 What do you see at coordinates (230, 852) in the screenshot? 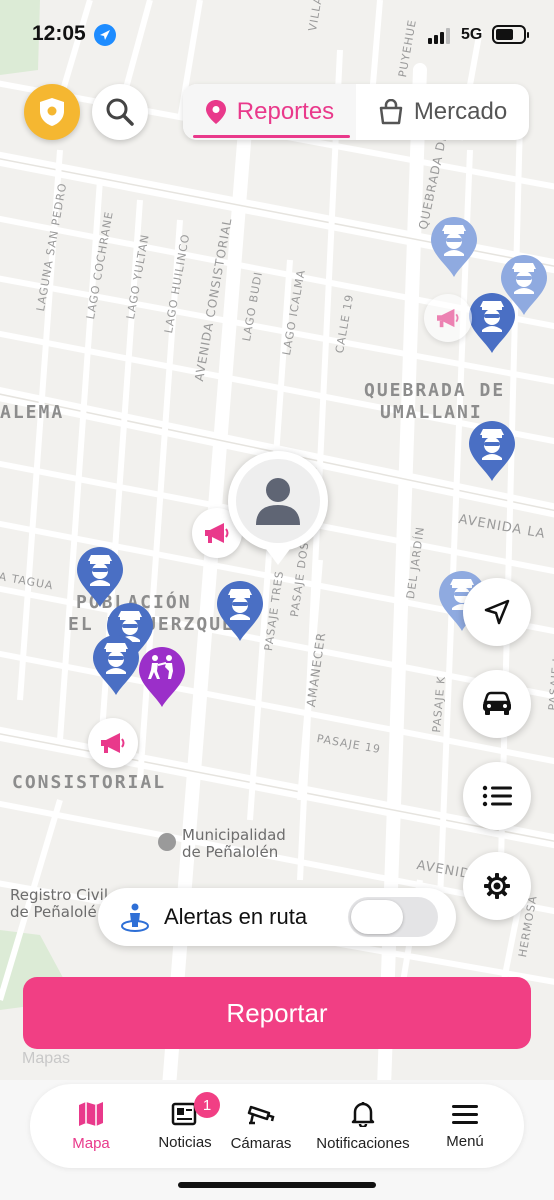
I see `poi-label: de Peñalolén` at bounding box center [230, 852].